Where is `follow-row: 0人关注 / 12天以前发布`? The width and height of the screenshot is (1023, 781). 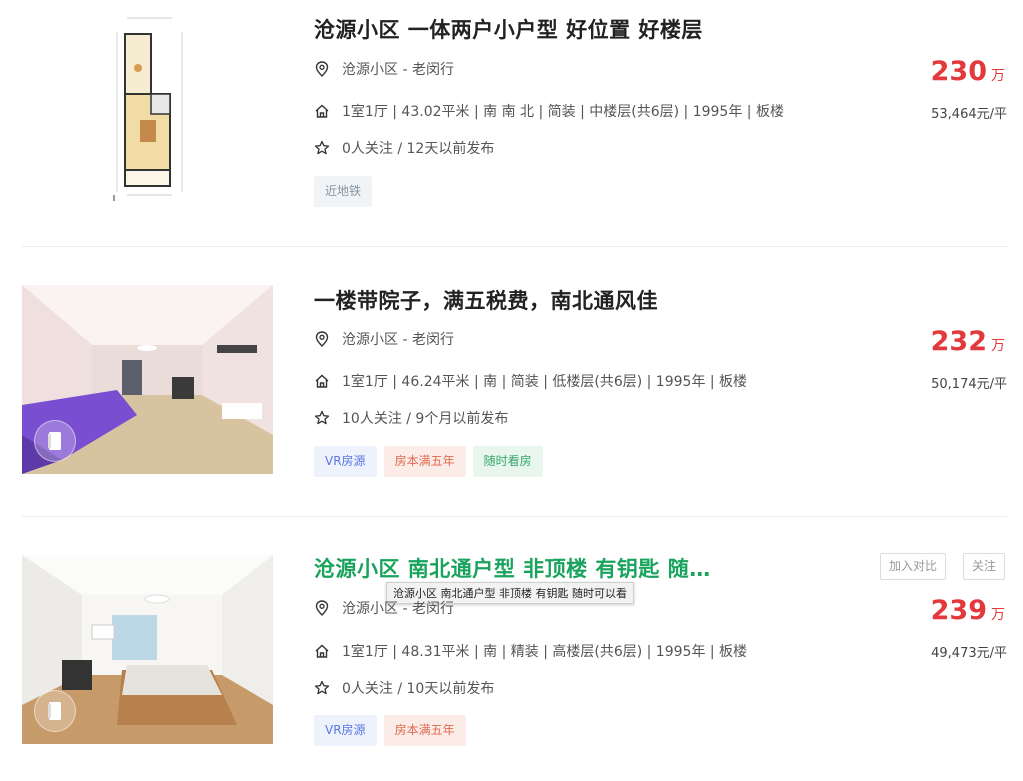 follow-row: 0人关注 / 12天以前发布 is located at coordinates (404, 148).